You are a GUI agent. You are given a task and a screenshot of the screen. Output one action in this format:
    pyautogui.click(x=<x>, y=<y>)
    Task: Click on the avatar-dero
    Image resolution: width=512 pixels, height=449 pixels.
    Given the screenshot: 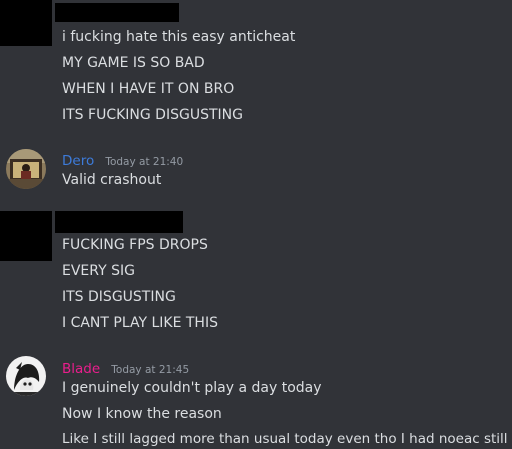 What is the action you would take?
    pyautogui.click(x=26, y=169)
    